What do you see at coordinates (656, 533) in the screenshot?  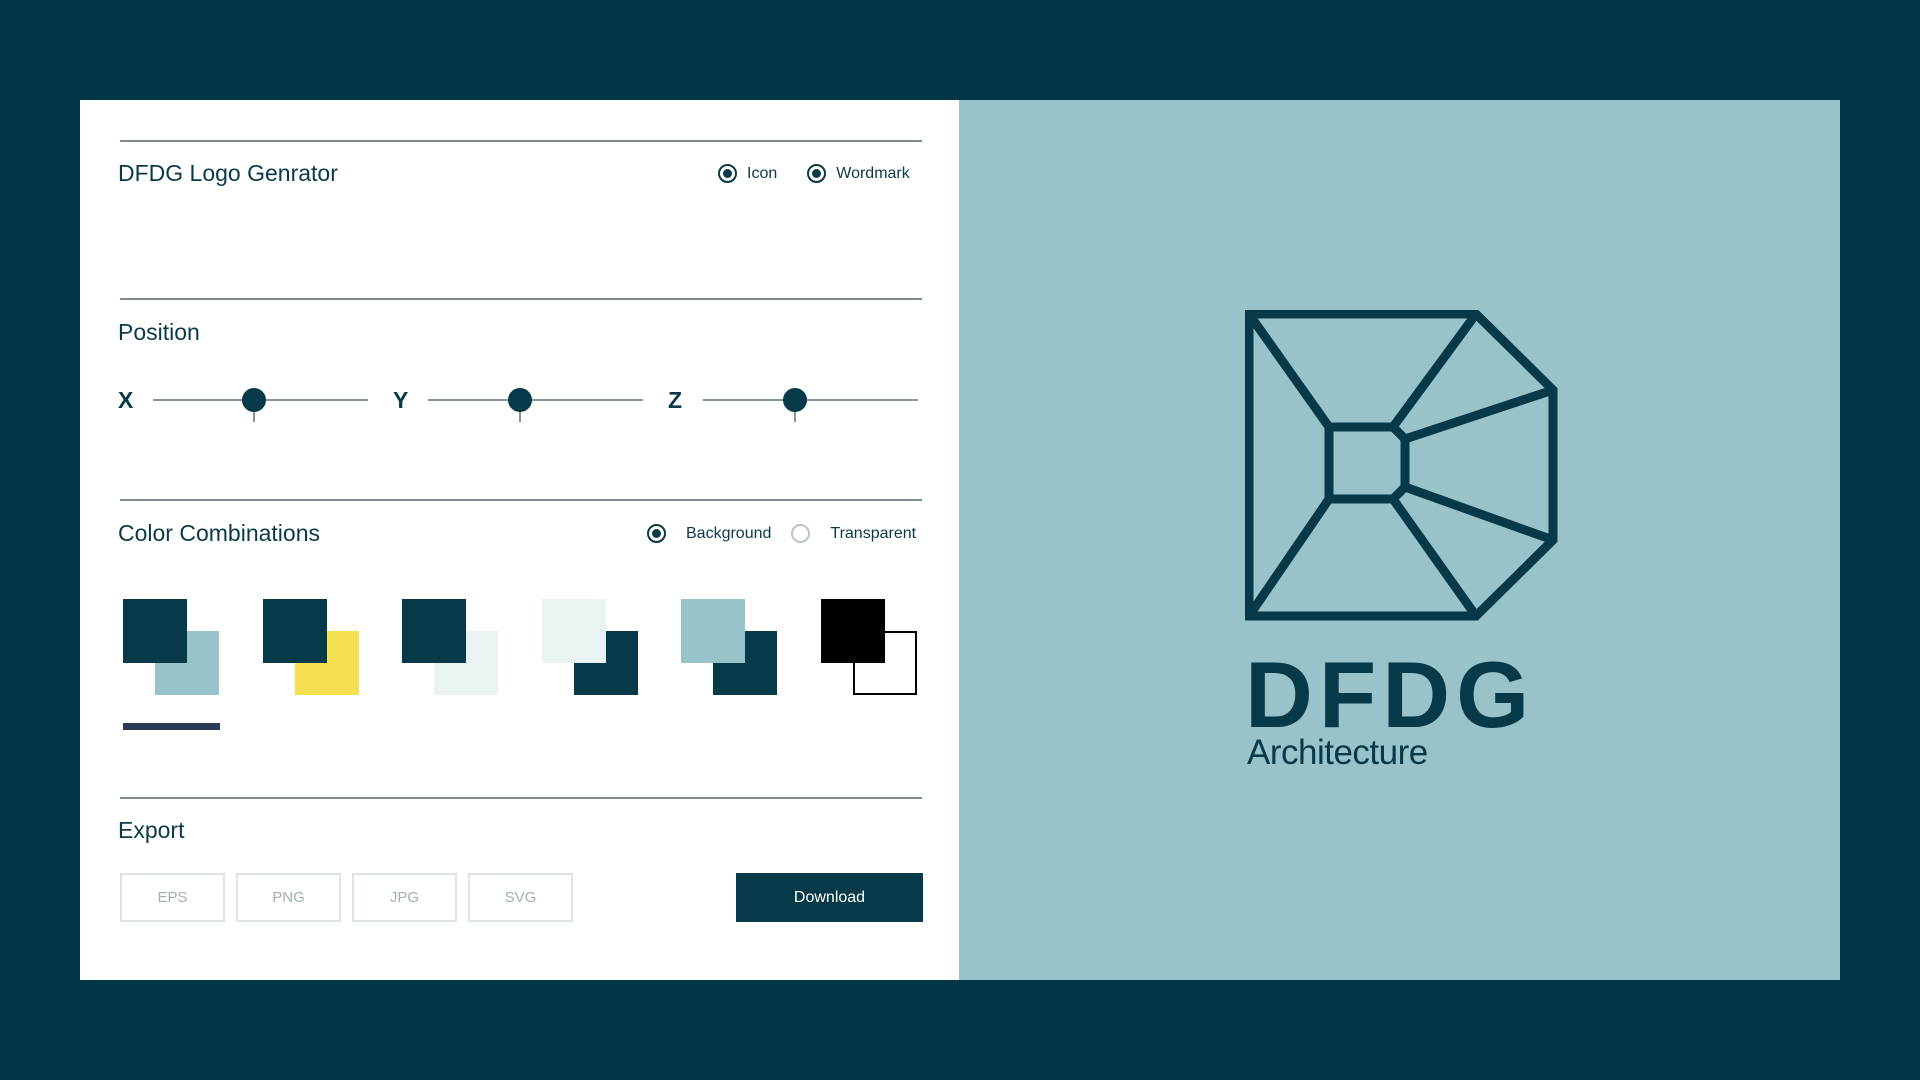 I see `background-radio` at bounding box center [656, 533].